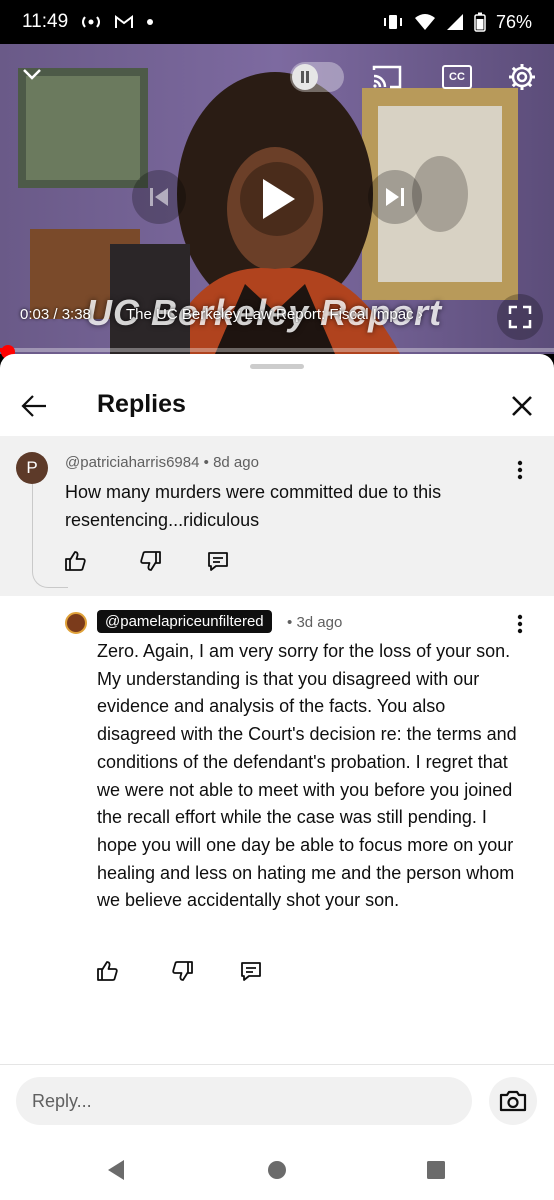 This screenshot has width=554, height=1200. I want to click on avatar, so click(76, 623).